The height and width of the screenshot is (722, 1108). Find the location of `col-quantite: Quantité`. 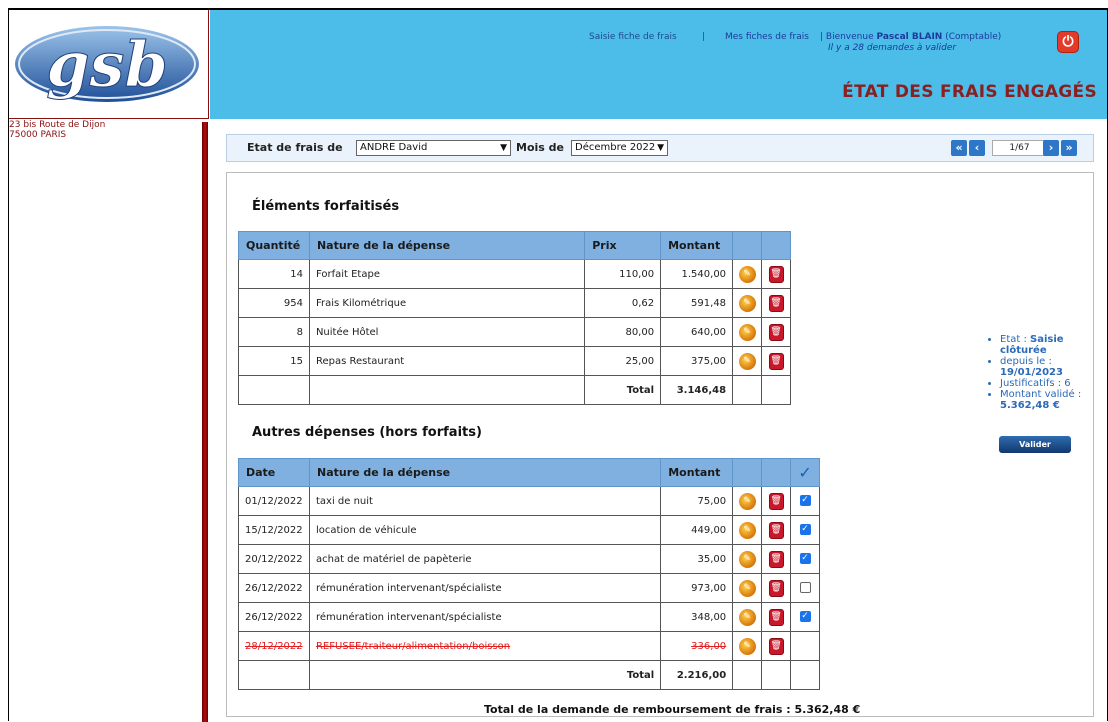

col-quantite: Quantité is located at coordinates (274, 245).